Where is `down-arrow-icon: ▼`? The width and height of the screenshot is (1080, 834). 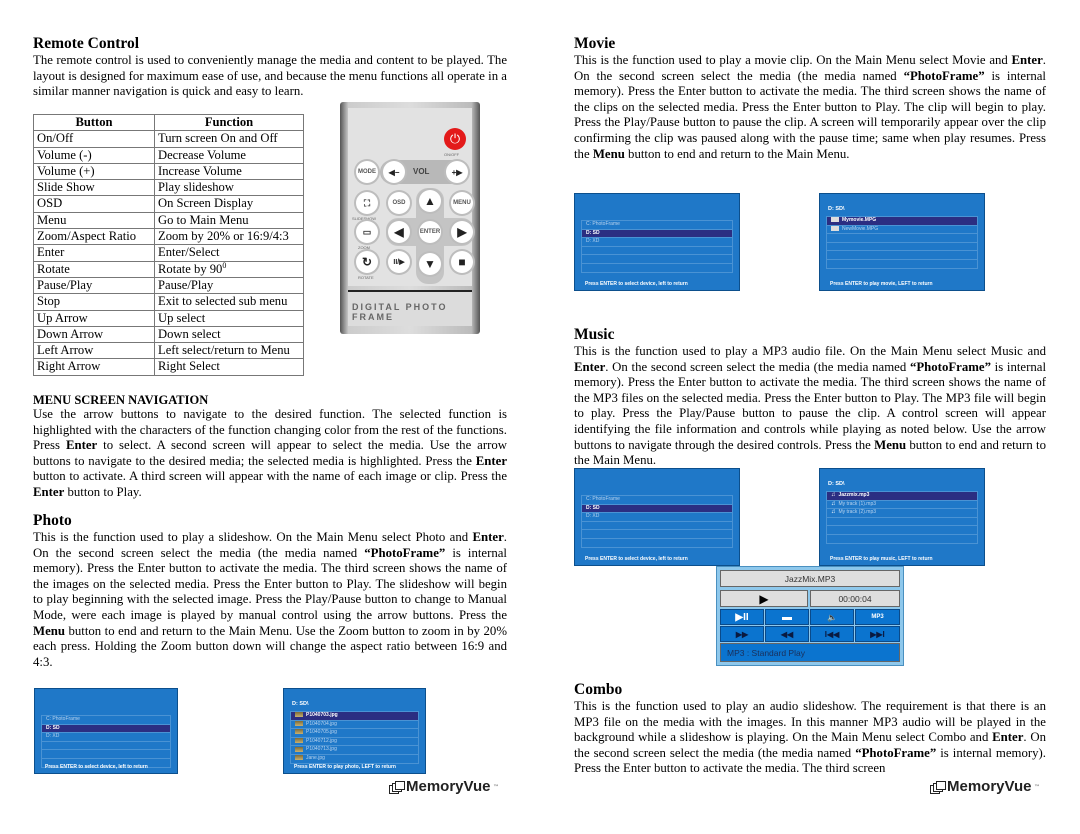 down-arrow-icon: ▼ is located at coordinates (430, 264).